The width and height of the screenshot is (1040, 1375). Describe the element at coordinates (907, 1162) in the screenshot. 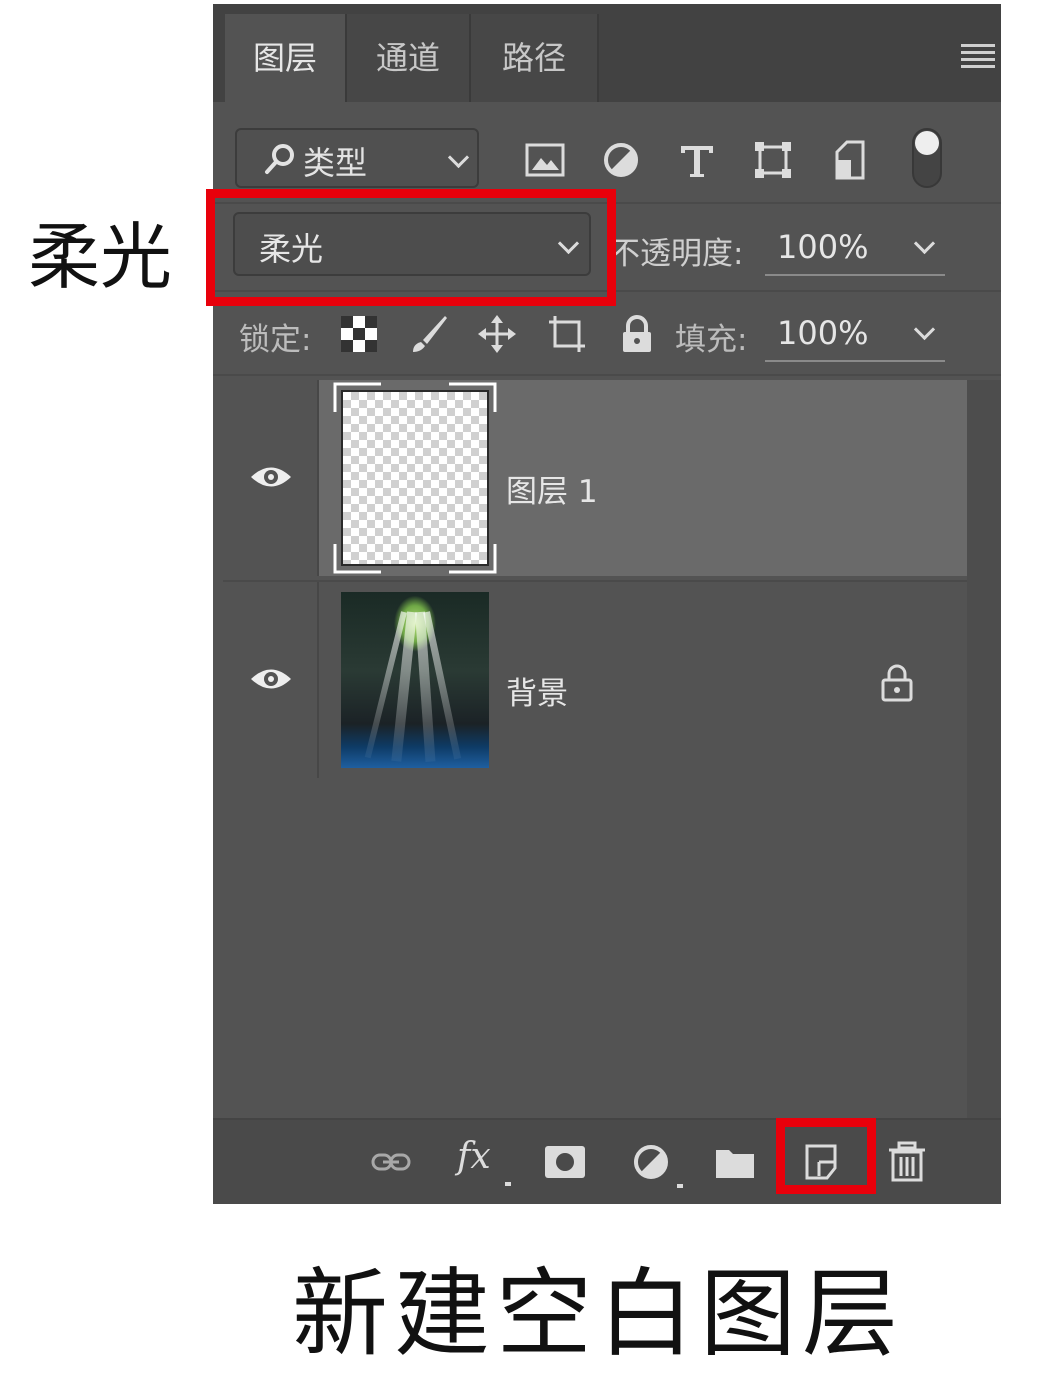

I see `delete-layer-trash-icon` at that location.